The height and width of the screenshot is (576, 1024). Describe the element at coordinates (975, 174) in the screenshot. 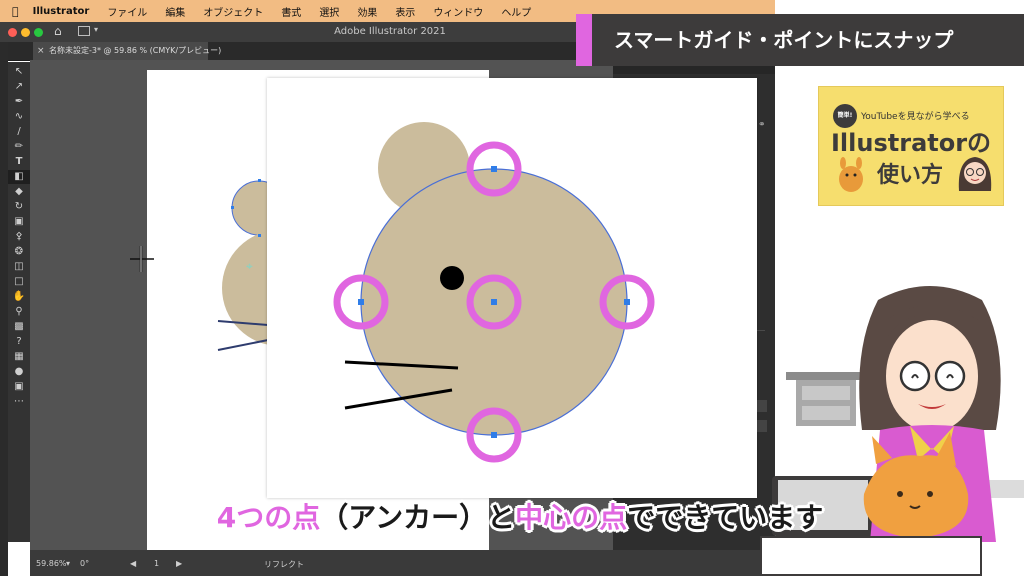

I see `presenter-avatar-icon` at that location.